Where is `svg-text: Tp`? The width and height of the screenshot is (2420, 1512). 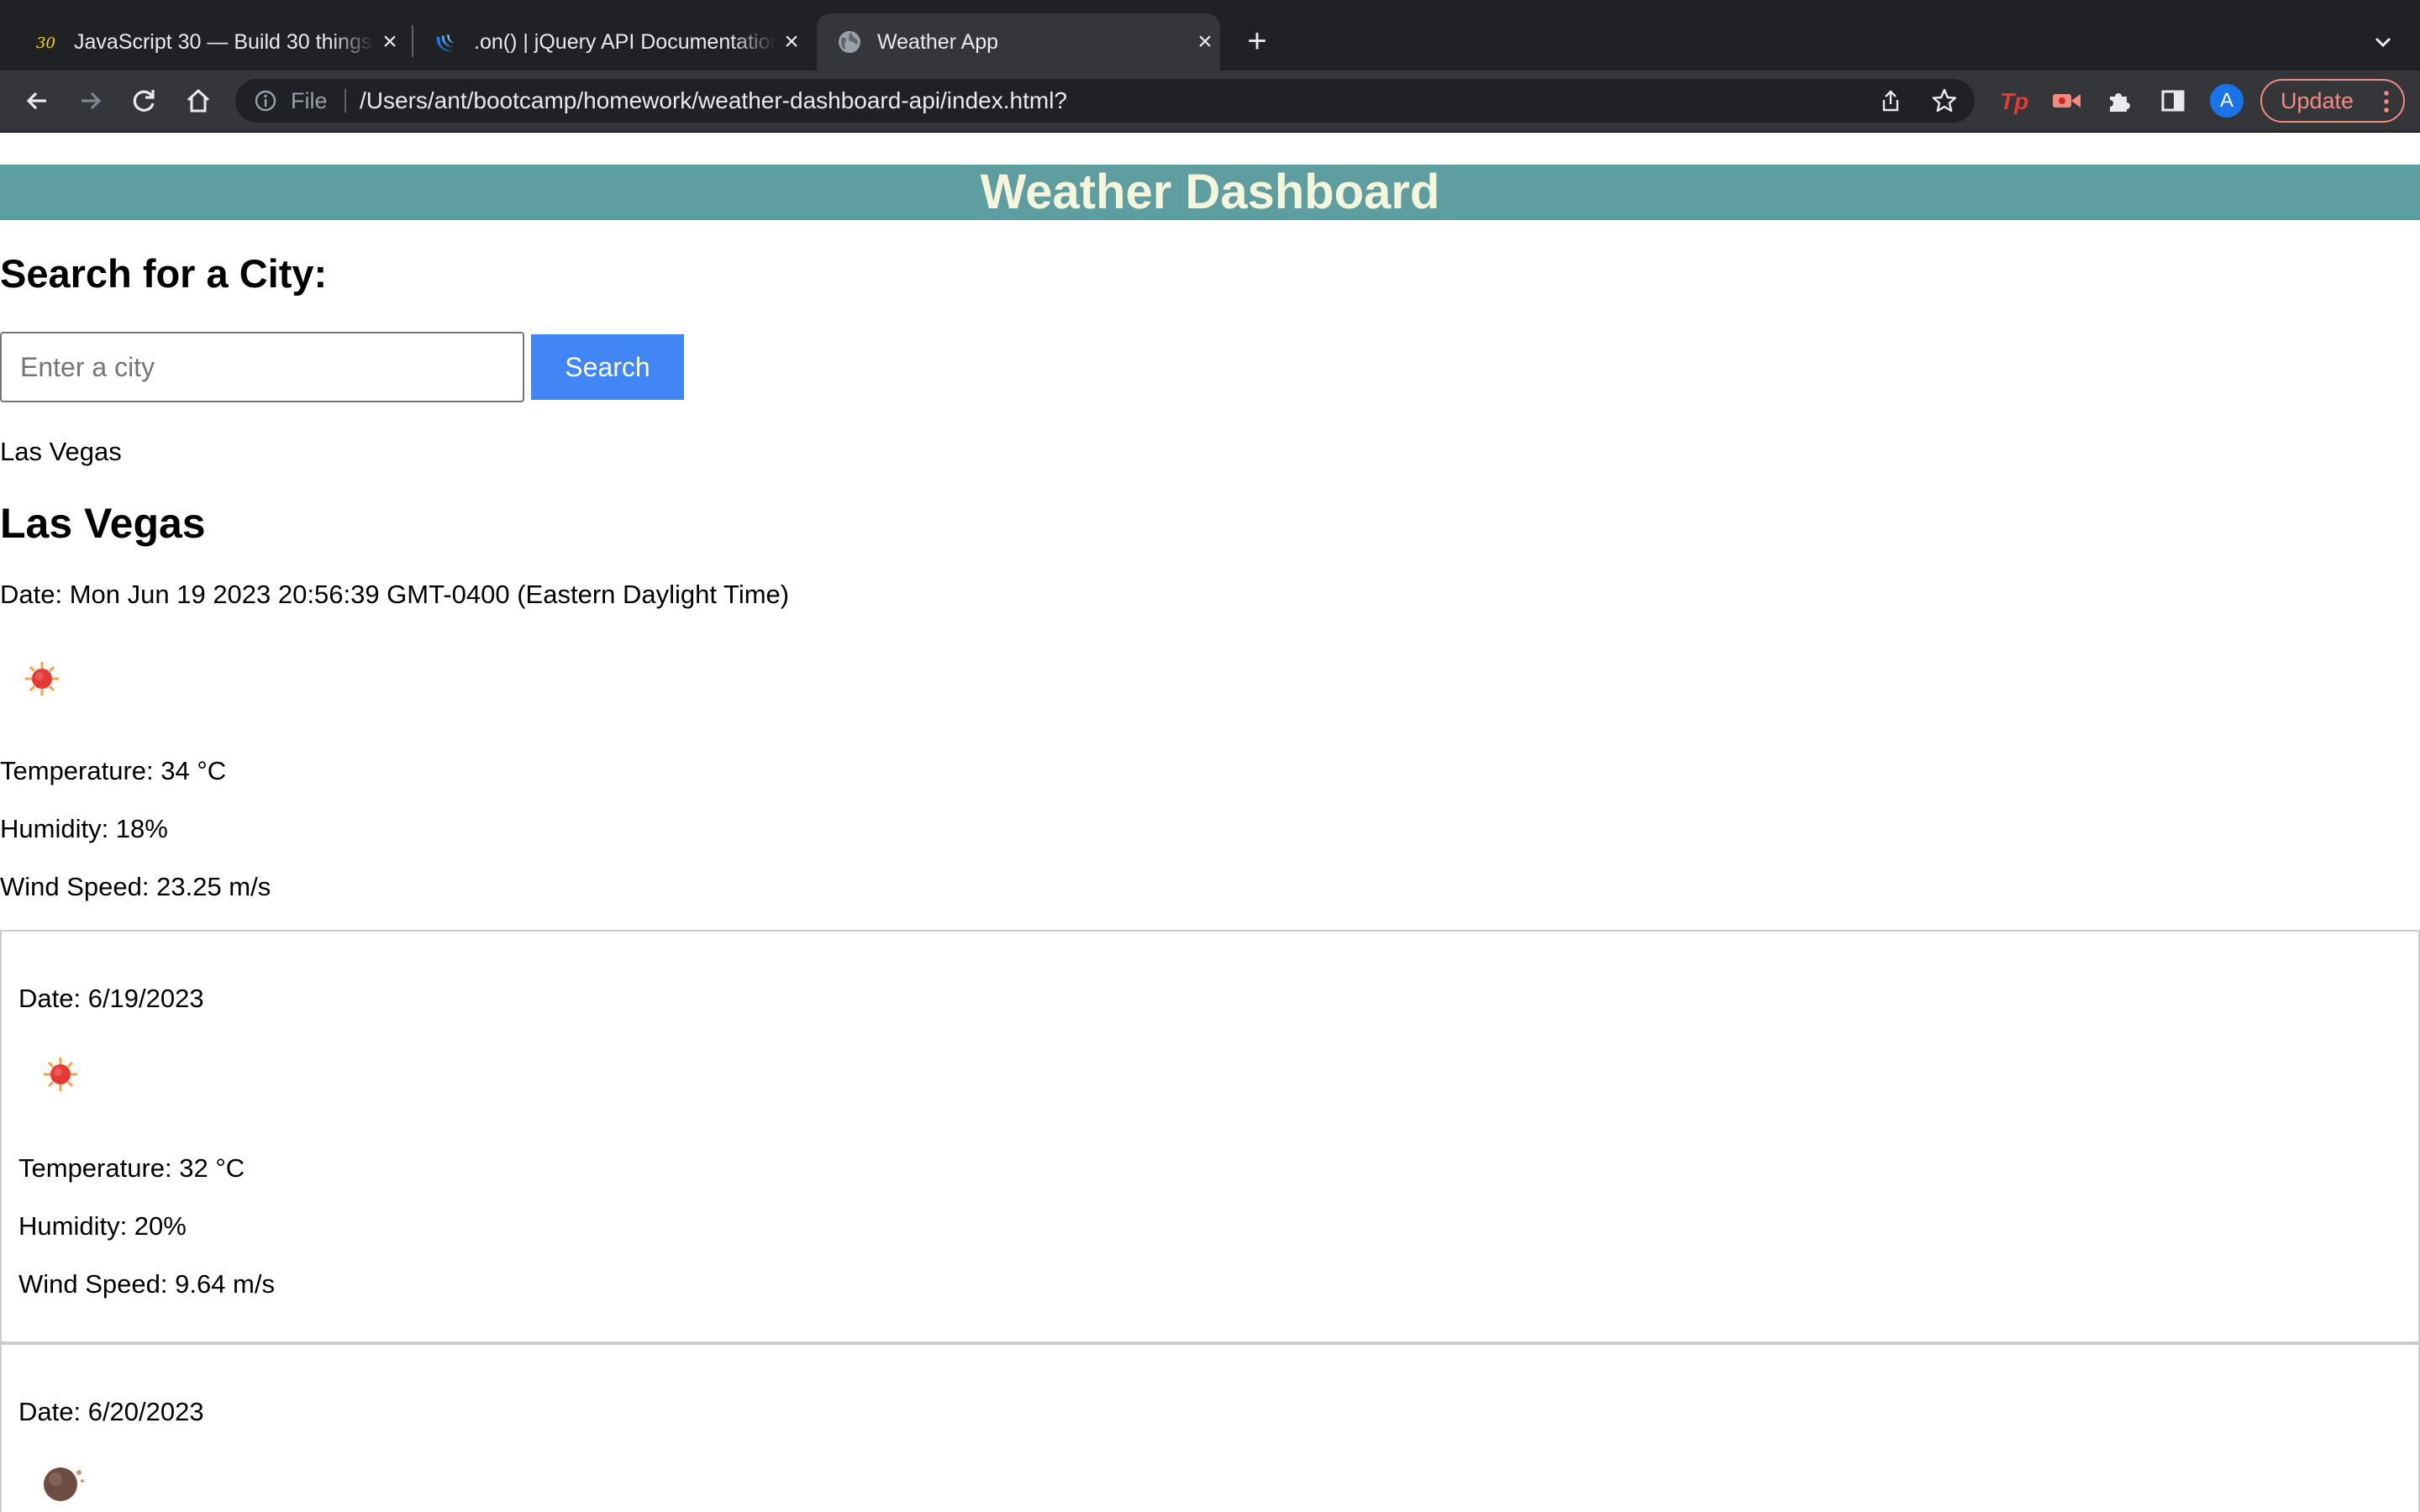
svg-text: Tp is located at coordinates (2014, 101).